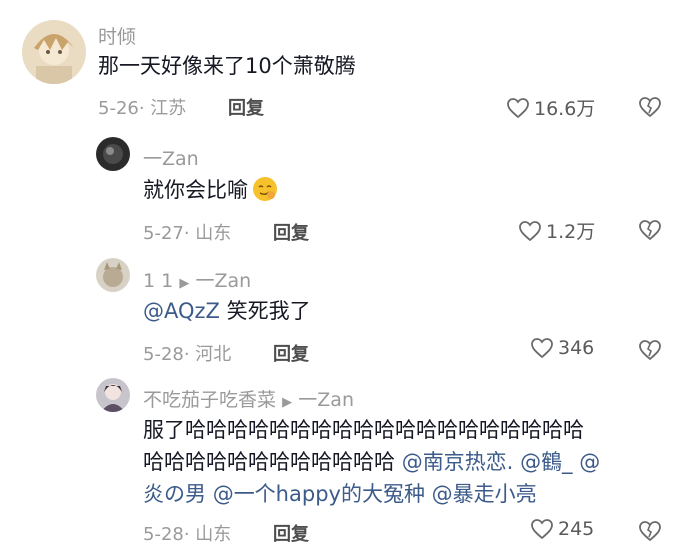 The width and height of the screenshot is (690, 560). What do you see at coordinates (265, 193) in the screenshot?
I see `smirk-face-emoji-icon` at bounding box center [265, 193].